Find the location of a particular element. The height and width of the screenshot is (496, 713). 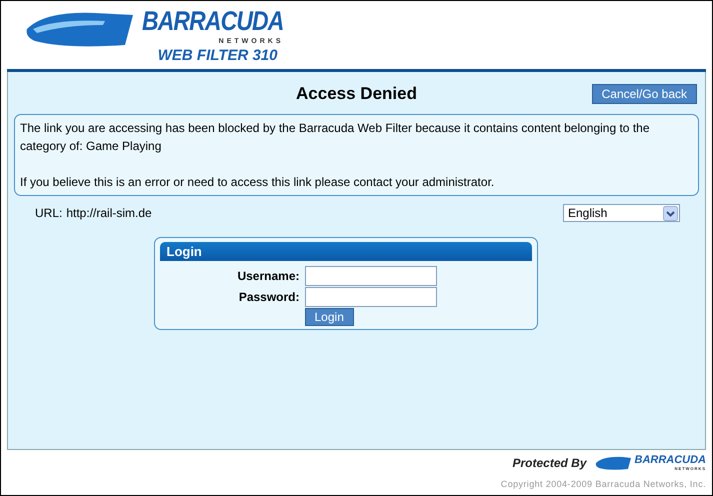

url-text: http://rail-sim.de is located at coordinates (109, 213).